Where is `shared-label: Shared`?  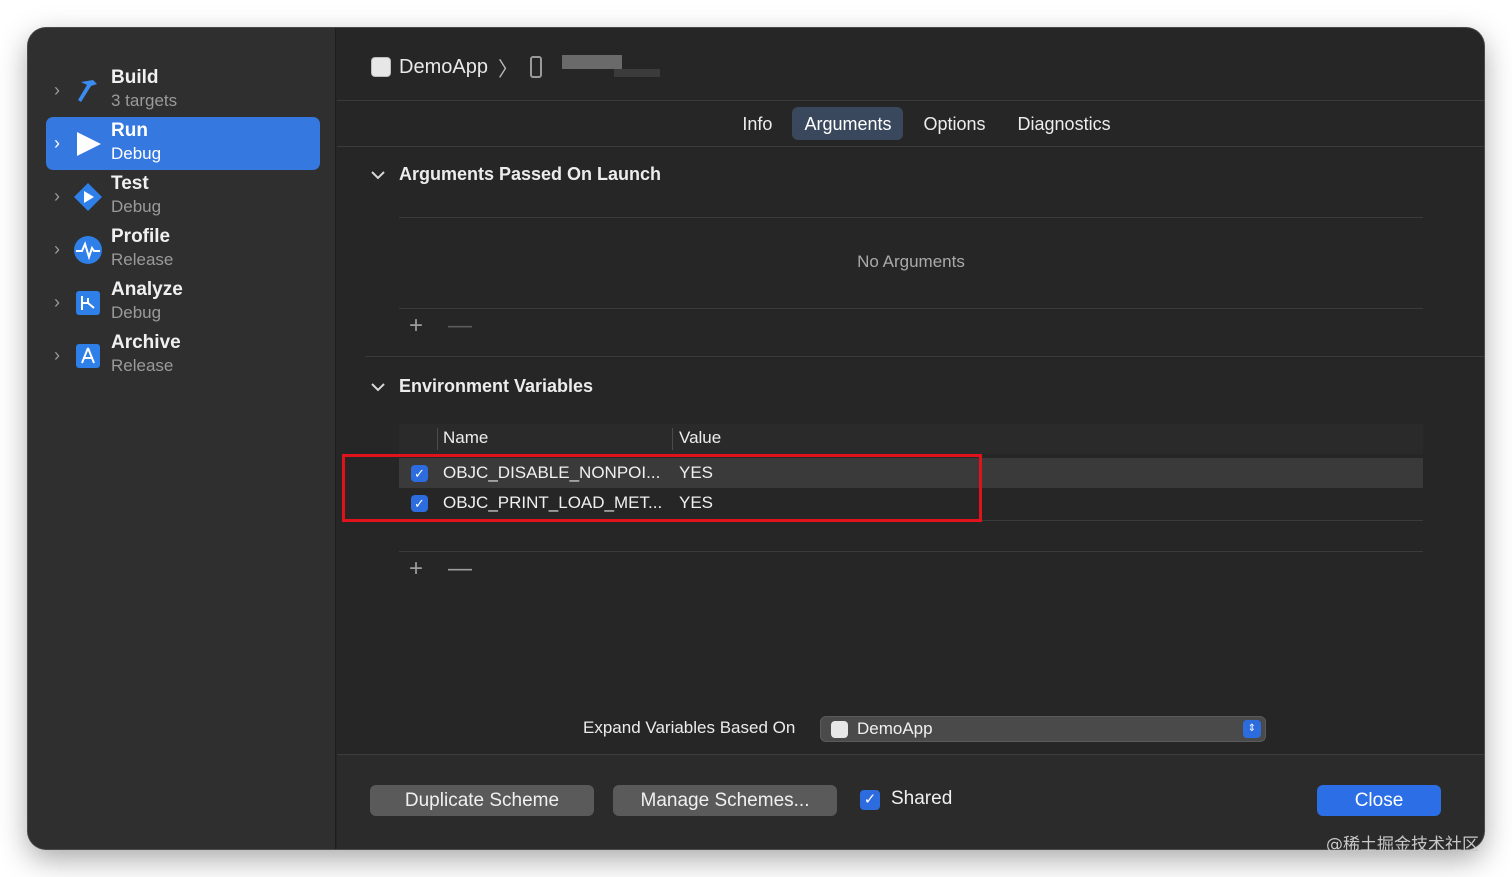
shared-label: Shared is located at coordinates (921, 799).